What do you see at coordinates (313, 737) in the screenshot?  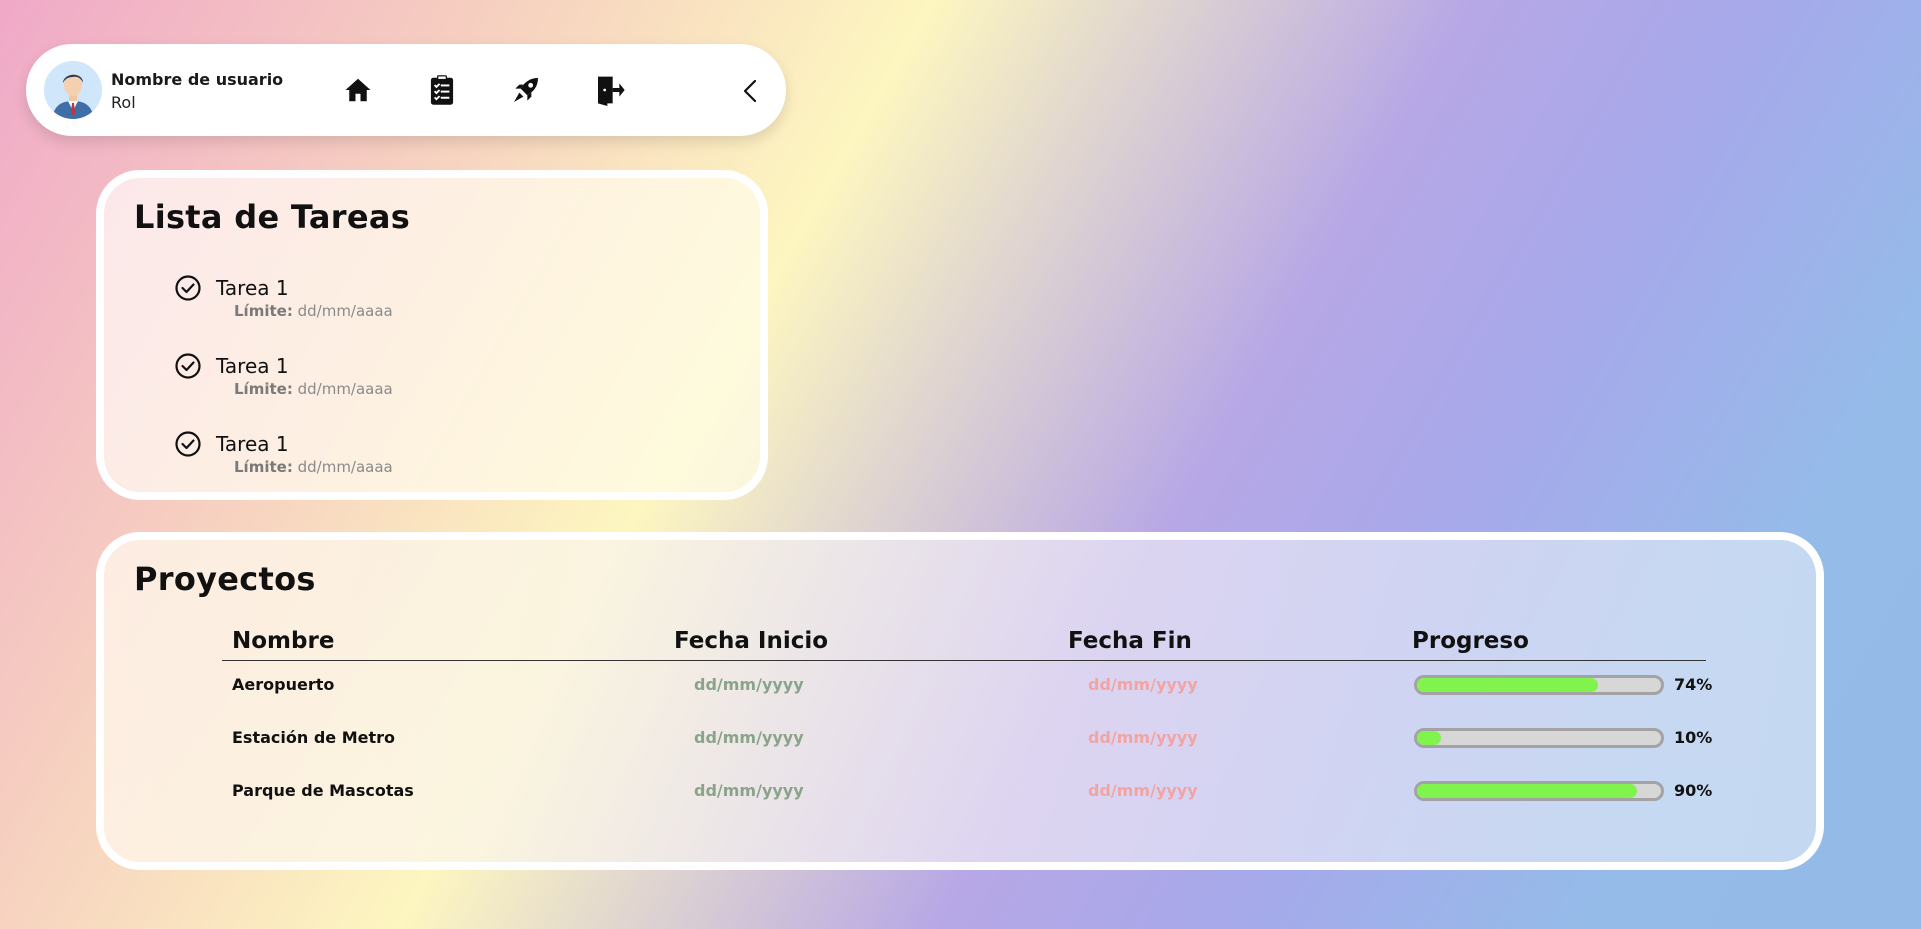 I see `project-name: Estación de Metro` at bounding box center [313, 737].